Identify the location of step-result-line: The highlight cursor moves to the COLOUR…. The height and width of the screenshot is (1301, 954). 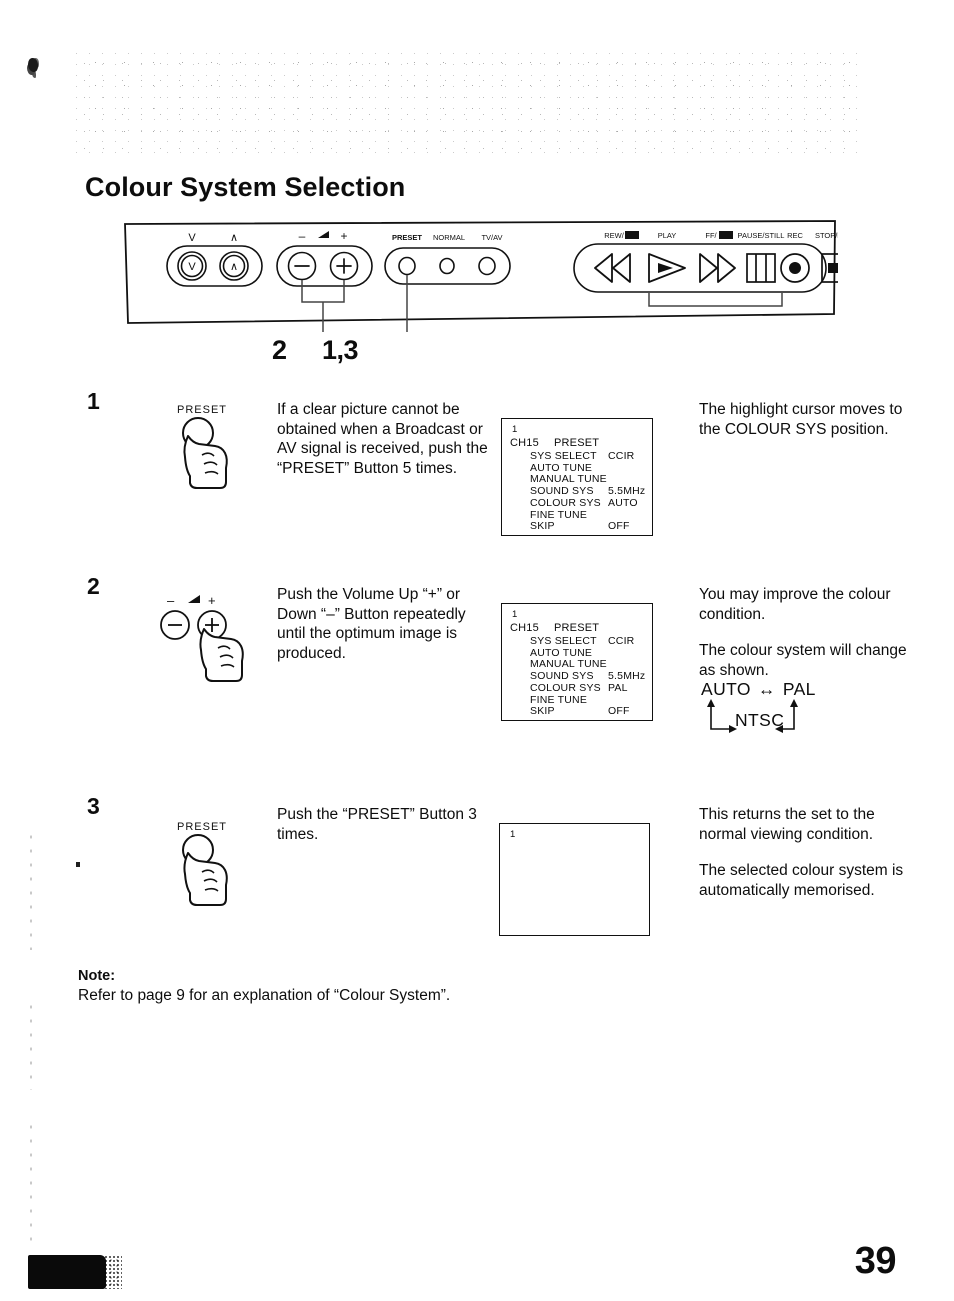
(801, 419).